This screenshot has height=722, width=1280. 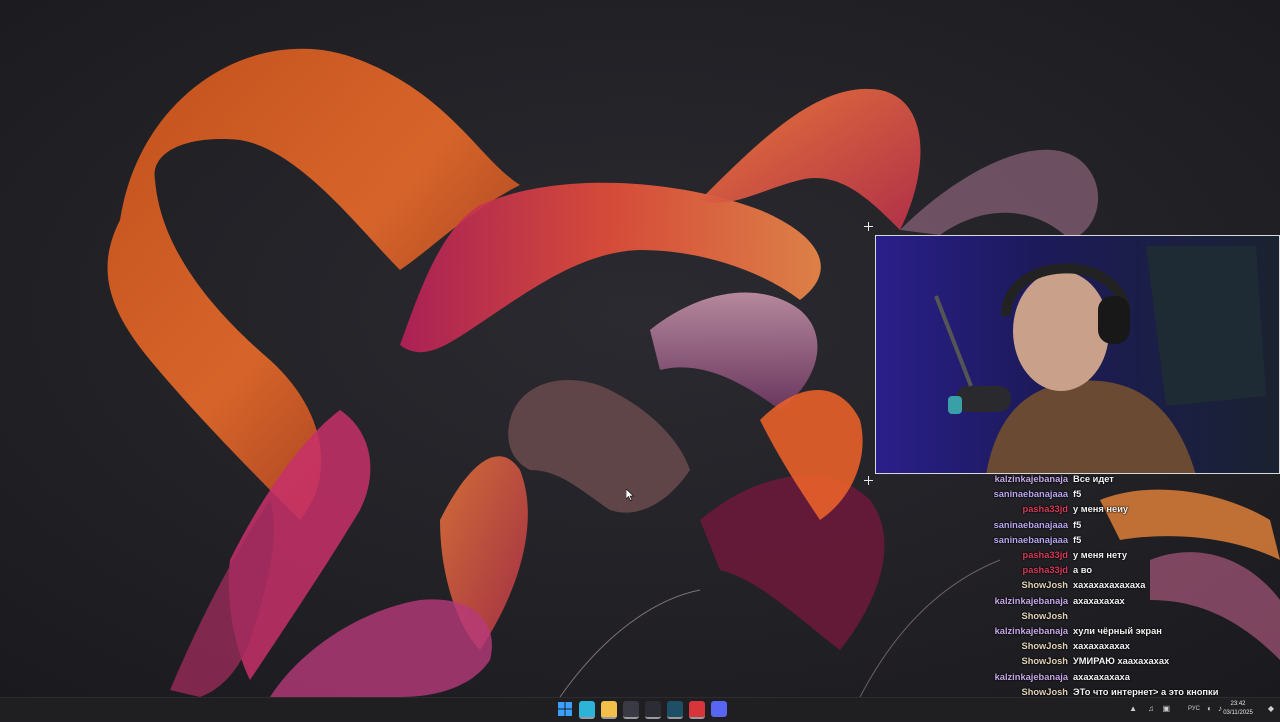 I want to click on capture-app-icon, so click(x=697, y=710).